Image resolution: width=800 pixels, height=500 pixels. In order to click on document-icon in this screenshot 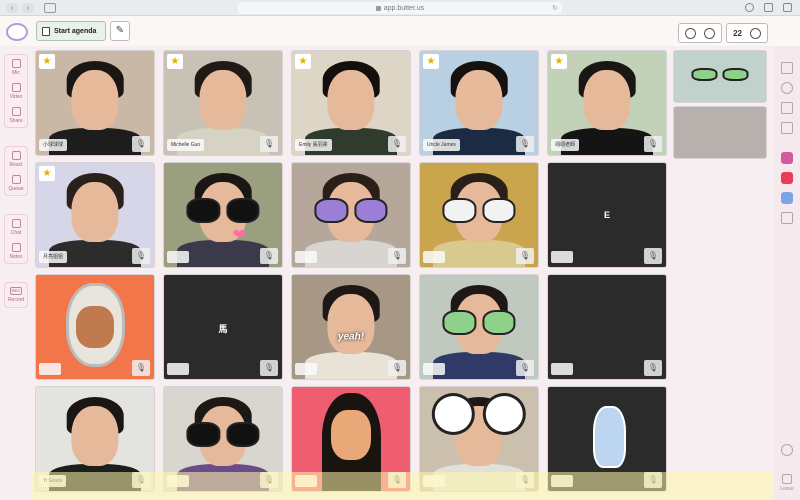, I will do `click(787, 68)`.